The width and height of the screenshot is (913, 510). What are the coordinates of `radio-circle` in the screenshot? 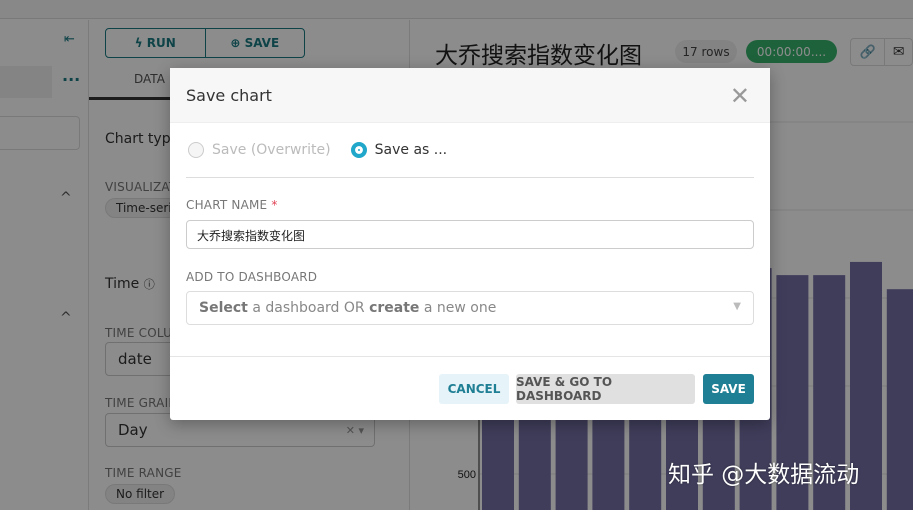 It's located at (196, 150).